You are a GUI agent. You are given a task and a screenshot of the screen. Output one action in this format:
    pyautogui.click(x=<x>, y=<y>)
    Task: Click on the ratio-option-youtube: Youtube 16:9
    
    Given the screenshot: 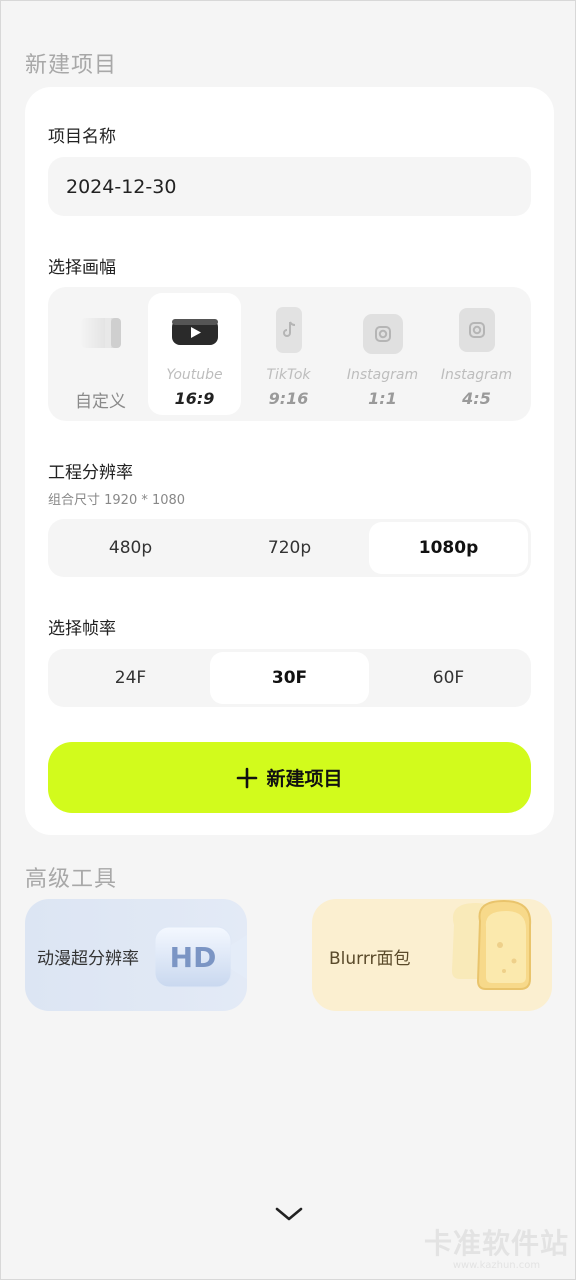 What is the action you would take?
    pyautogui.click(x=194, y=354)
    